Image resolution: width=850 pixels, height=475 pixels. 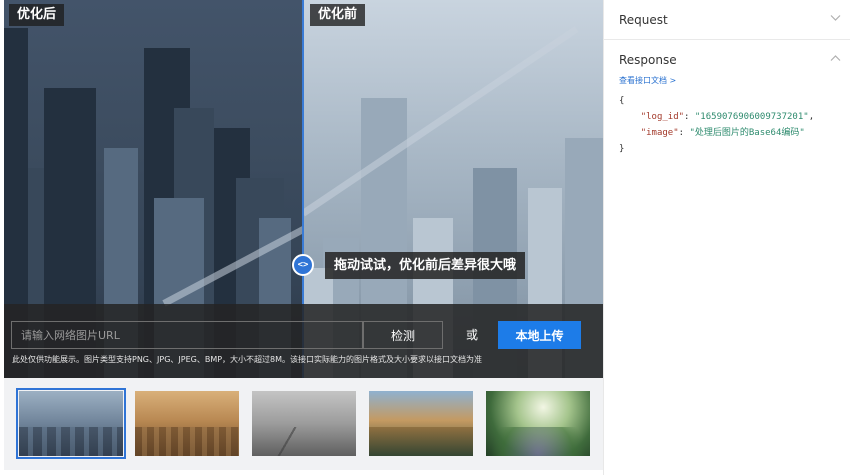 What do you see at coordinates (538, 423) in the screenshot?
I see `thumbnail-garden-sunlight` at bounding box center [538, 423].